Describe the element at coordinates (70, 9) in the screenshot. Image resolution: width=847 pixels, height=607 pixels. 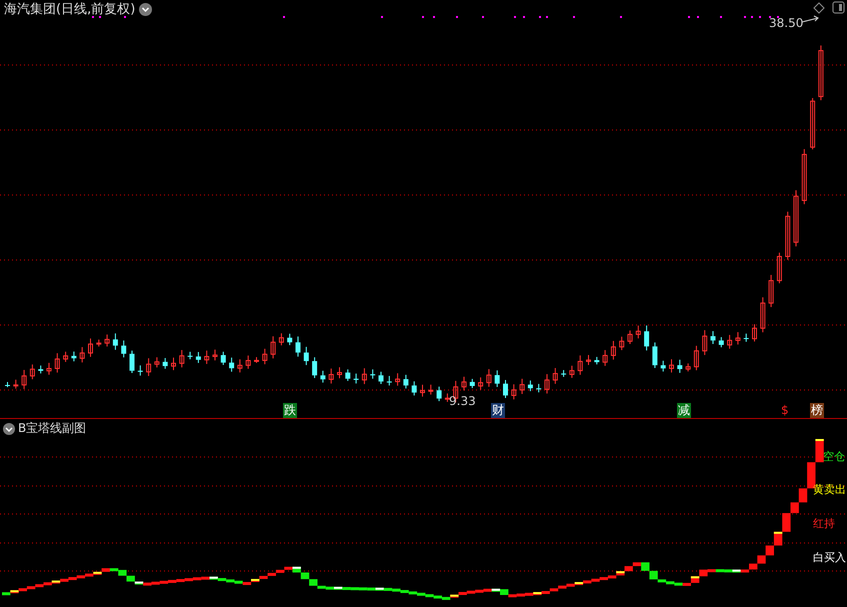
I see `chart-title: 海汽集团(日线,前复权)` at that location.